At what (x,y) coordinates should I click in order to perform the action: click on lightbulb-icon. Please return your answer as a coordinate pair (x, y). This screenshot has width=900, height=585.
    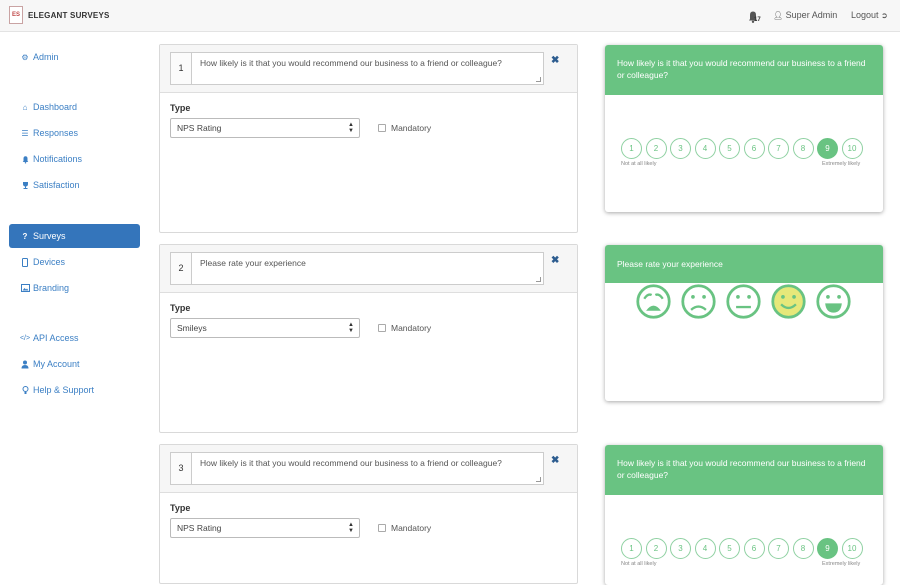
    Looking at the image, I should click on (25, 390).